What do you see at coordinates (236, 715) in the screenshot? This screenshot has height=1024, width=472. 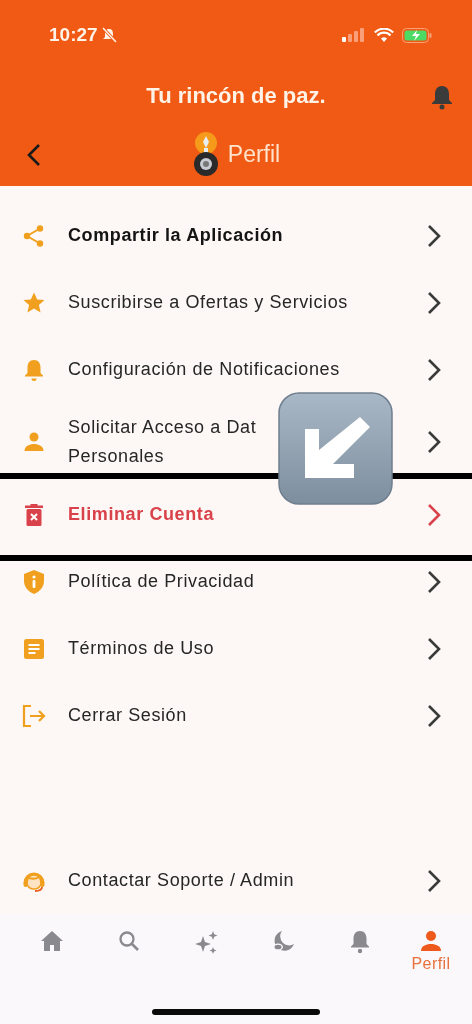 I see `menu-item: Cerrar Sesión` at bounding box center [236, 715].